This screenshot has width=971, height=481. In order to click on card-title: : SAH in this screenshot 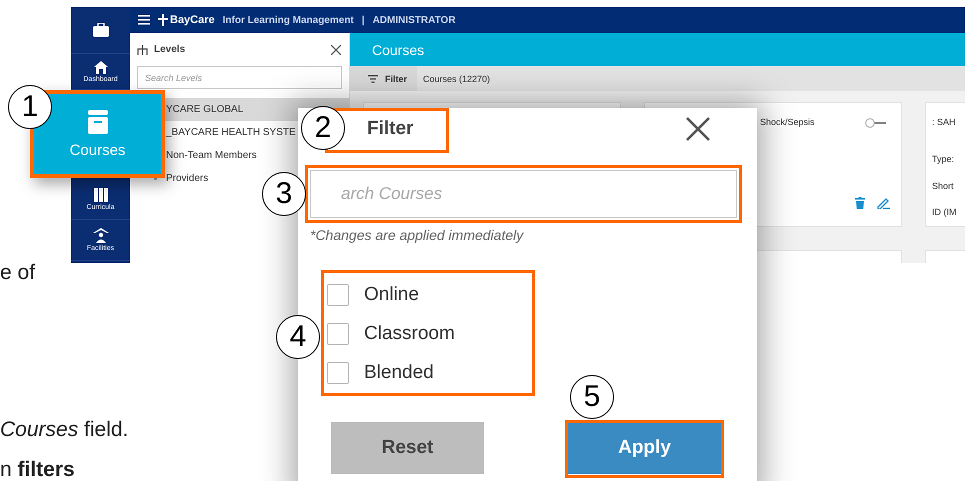, I will do `click(944, 122)`.